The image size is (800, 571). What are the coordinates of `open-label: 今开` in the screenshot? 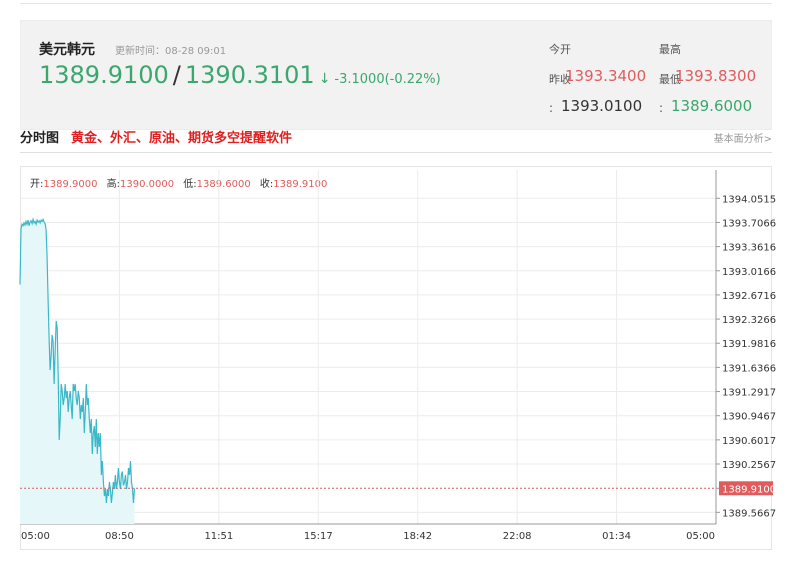 It's located at (560, 49).